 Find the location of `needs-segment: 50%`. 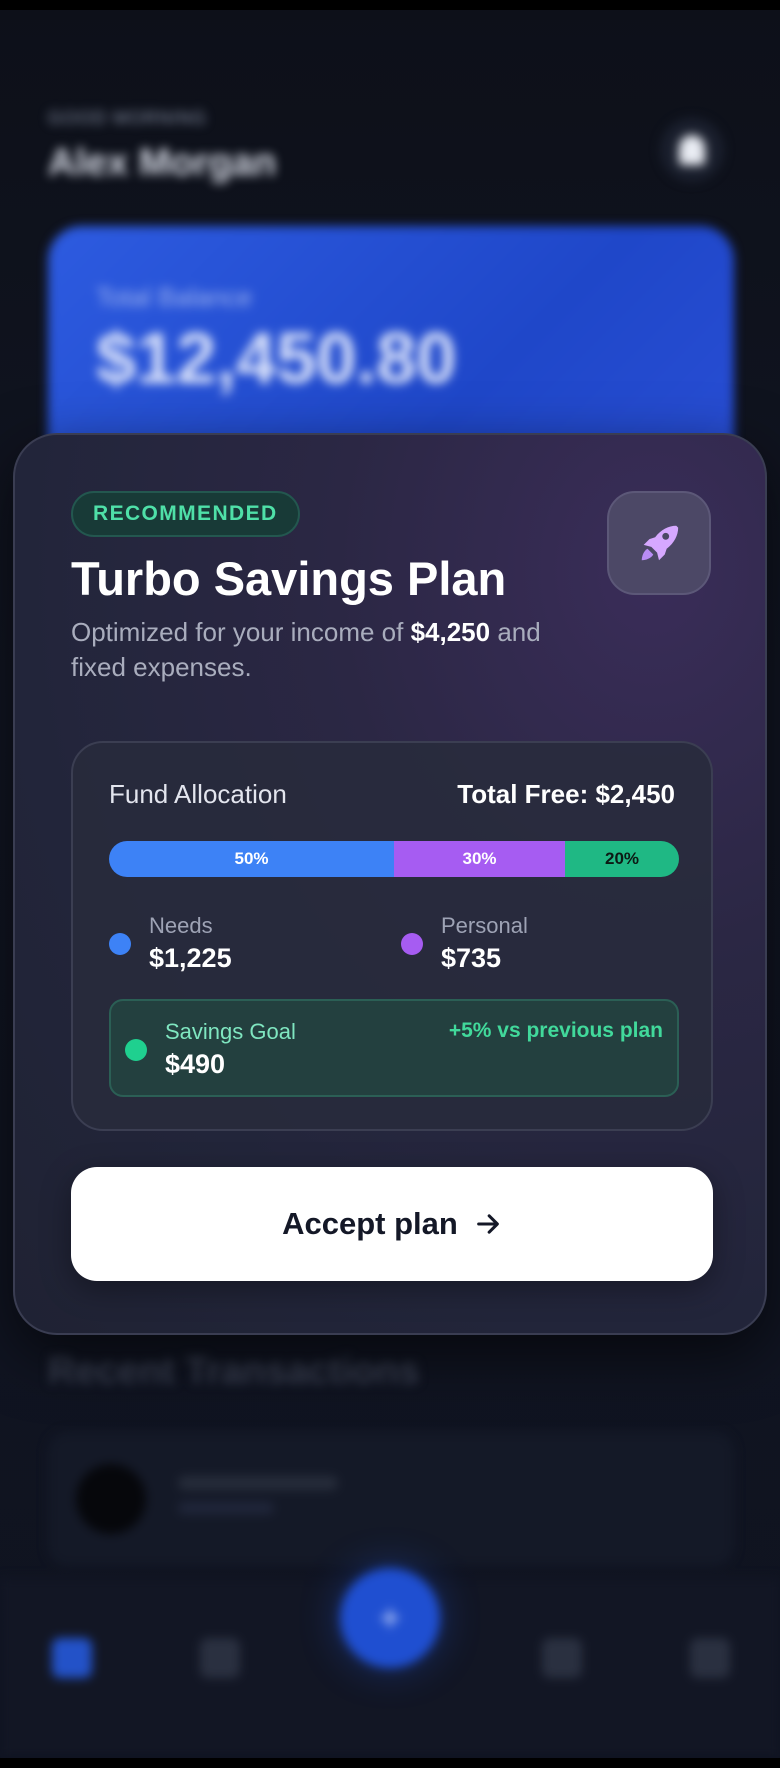

needs-segment: 50% is located at coordinates (251, 859).